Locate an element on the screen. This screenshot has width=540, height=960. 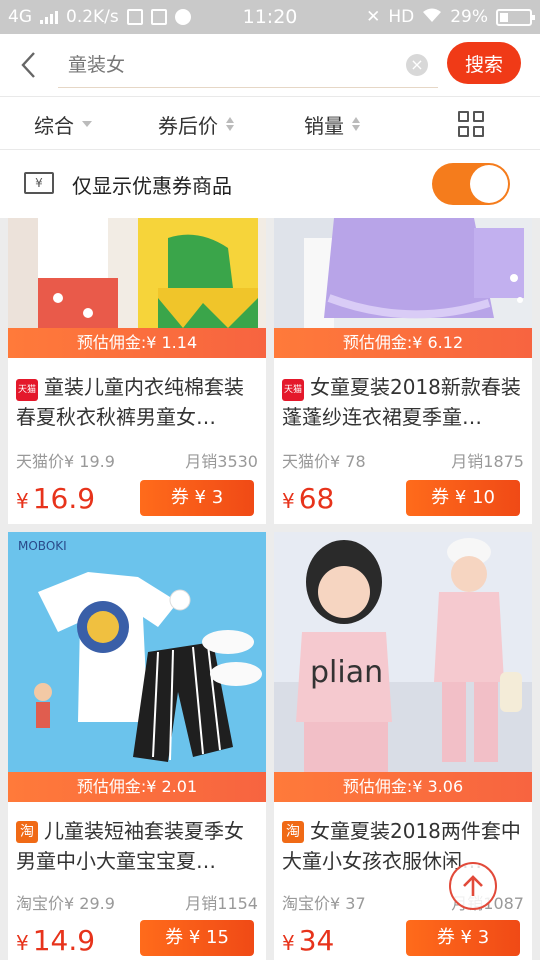
original-price: 淘宝价¥ 29.9 is located at coordinates (65, 903).